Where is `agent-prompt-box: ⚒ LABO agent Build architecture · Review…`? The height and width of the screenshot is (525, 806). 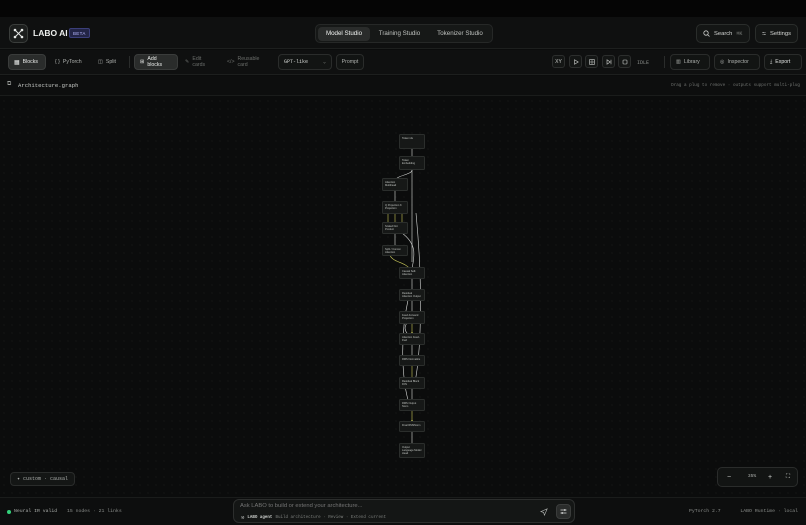
agent-prompt-box: ⚒ LABO agent Build architecture · Review… is located at coordinates (404, 511).